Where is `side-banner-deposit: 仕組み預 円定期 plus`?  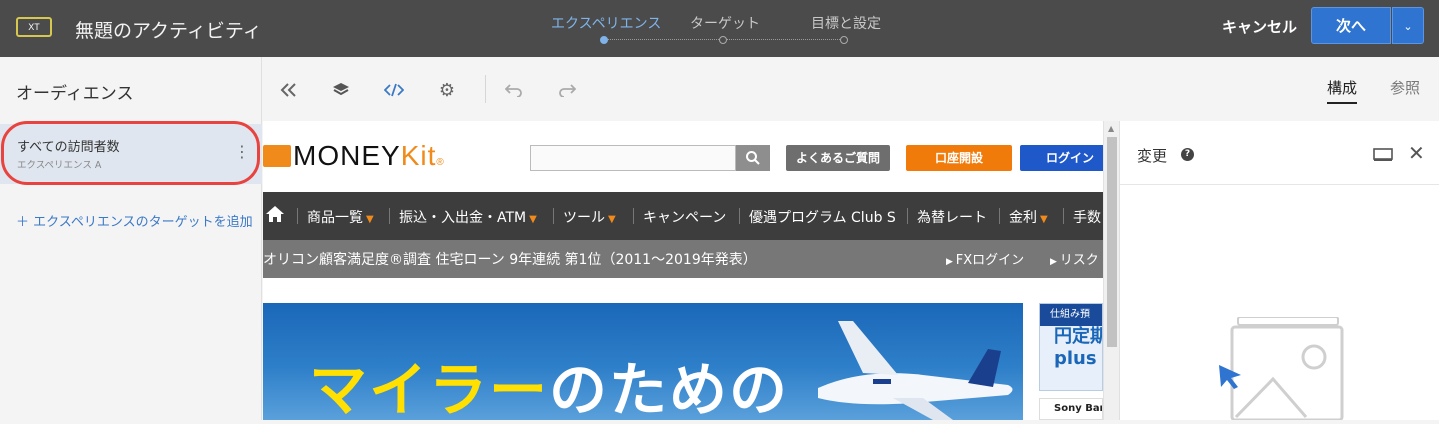 side-banner-deposit: 仕組み預 円定期 plus is located at coordinates (1071, 347).